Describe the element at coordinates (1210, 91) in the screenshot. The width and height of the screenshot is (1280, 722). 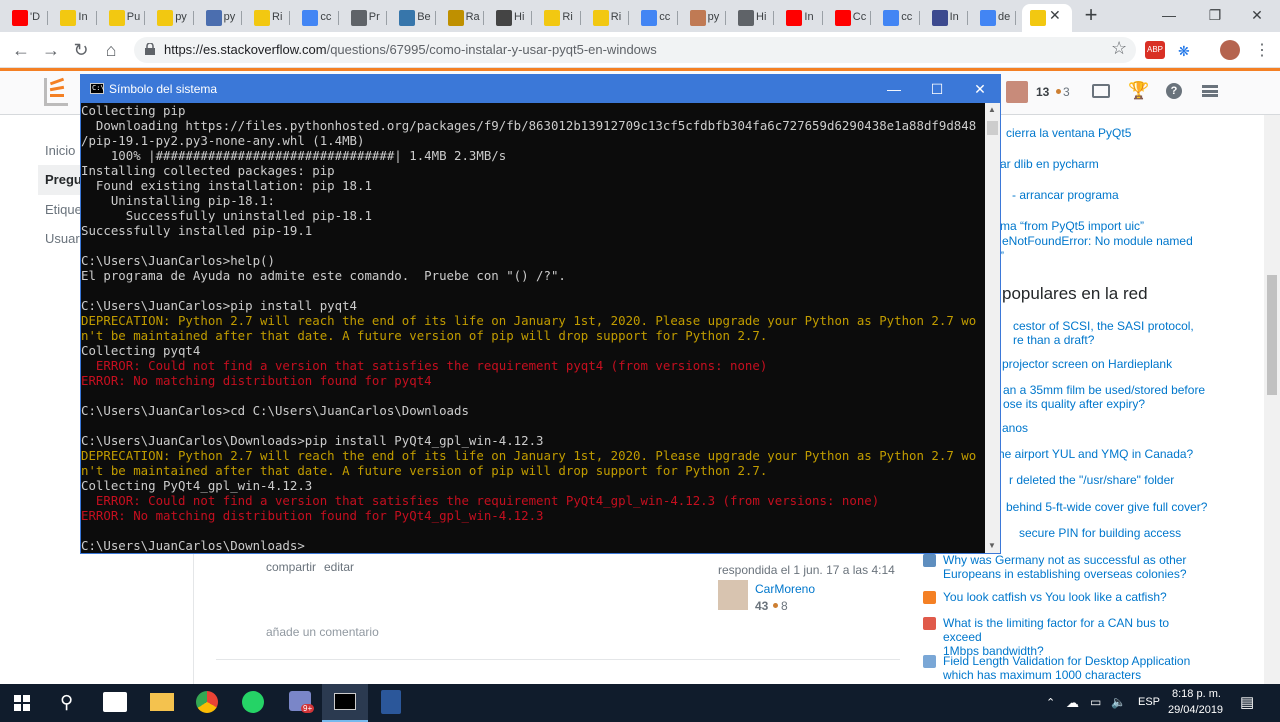
I see `site-switcher-icon` at that location.